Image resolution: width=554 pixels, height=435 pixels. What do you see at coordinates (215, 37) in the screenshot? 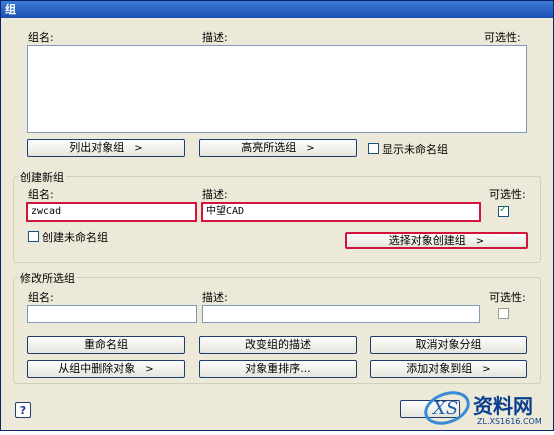
I see `column-header-description: 描述:` at bounding box center [215, 37].